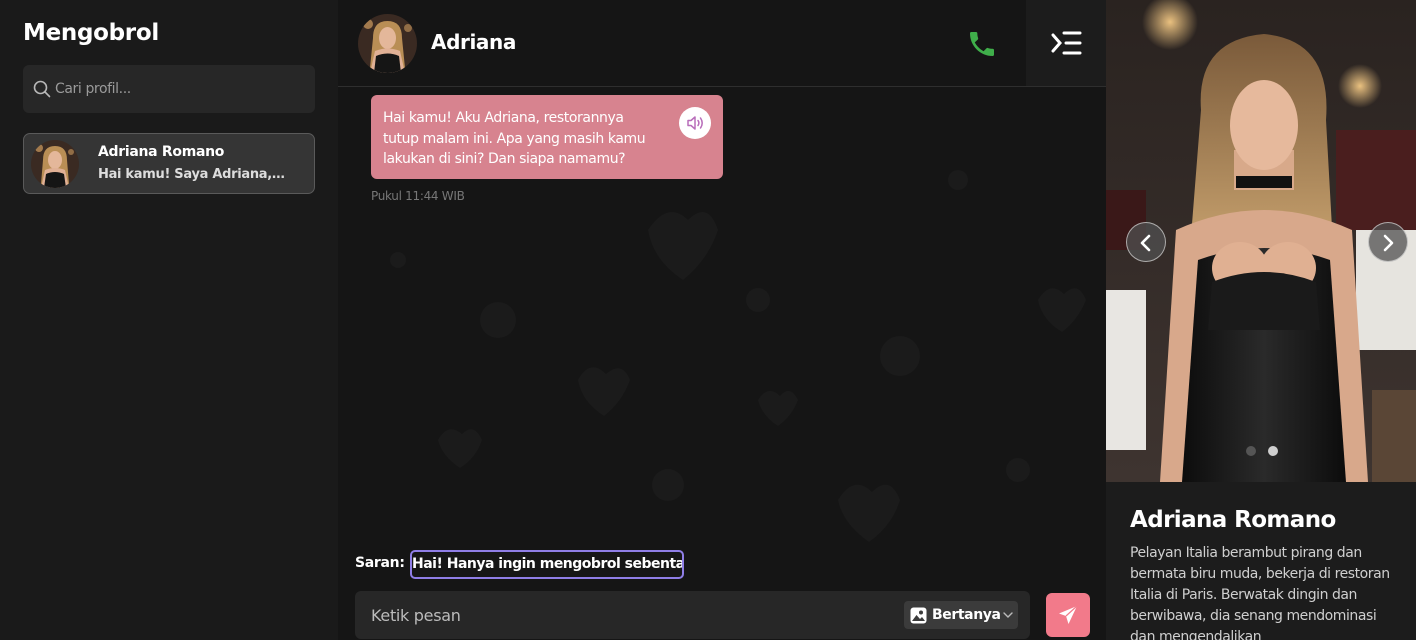  I want to click on call-button, so click(982, 44).